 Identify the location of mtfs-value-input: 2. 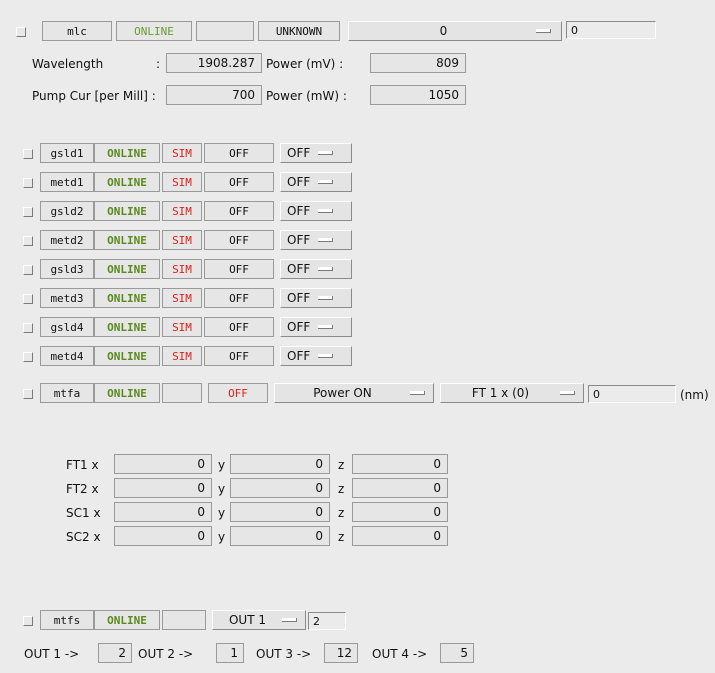
(327, 621).